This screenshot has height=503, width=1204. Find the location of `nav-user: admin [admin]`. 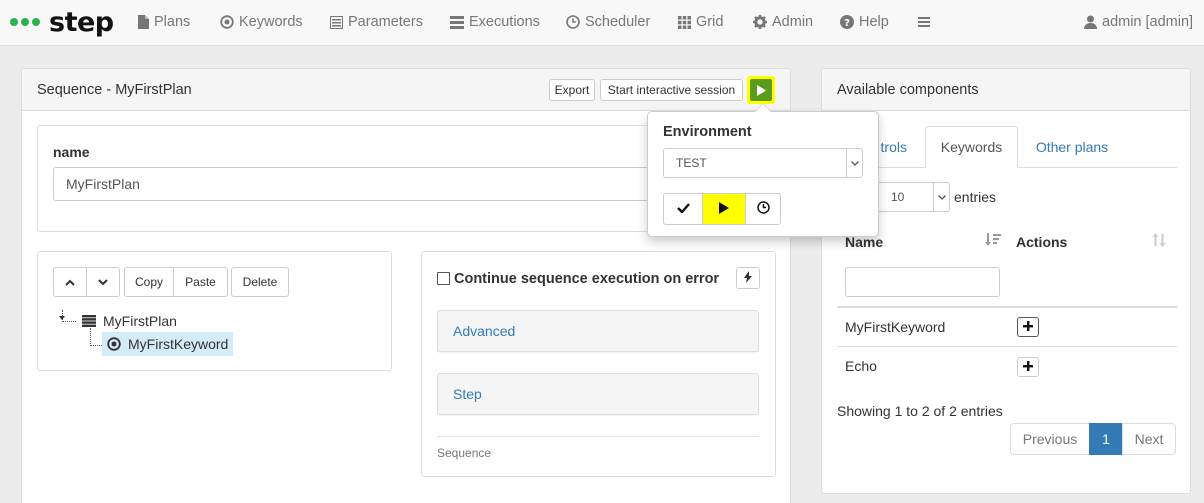

nav-user: admin [admin] is located at coordinates (1138, 22).